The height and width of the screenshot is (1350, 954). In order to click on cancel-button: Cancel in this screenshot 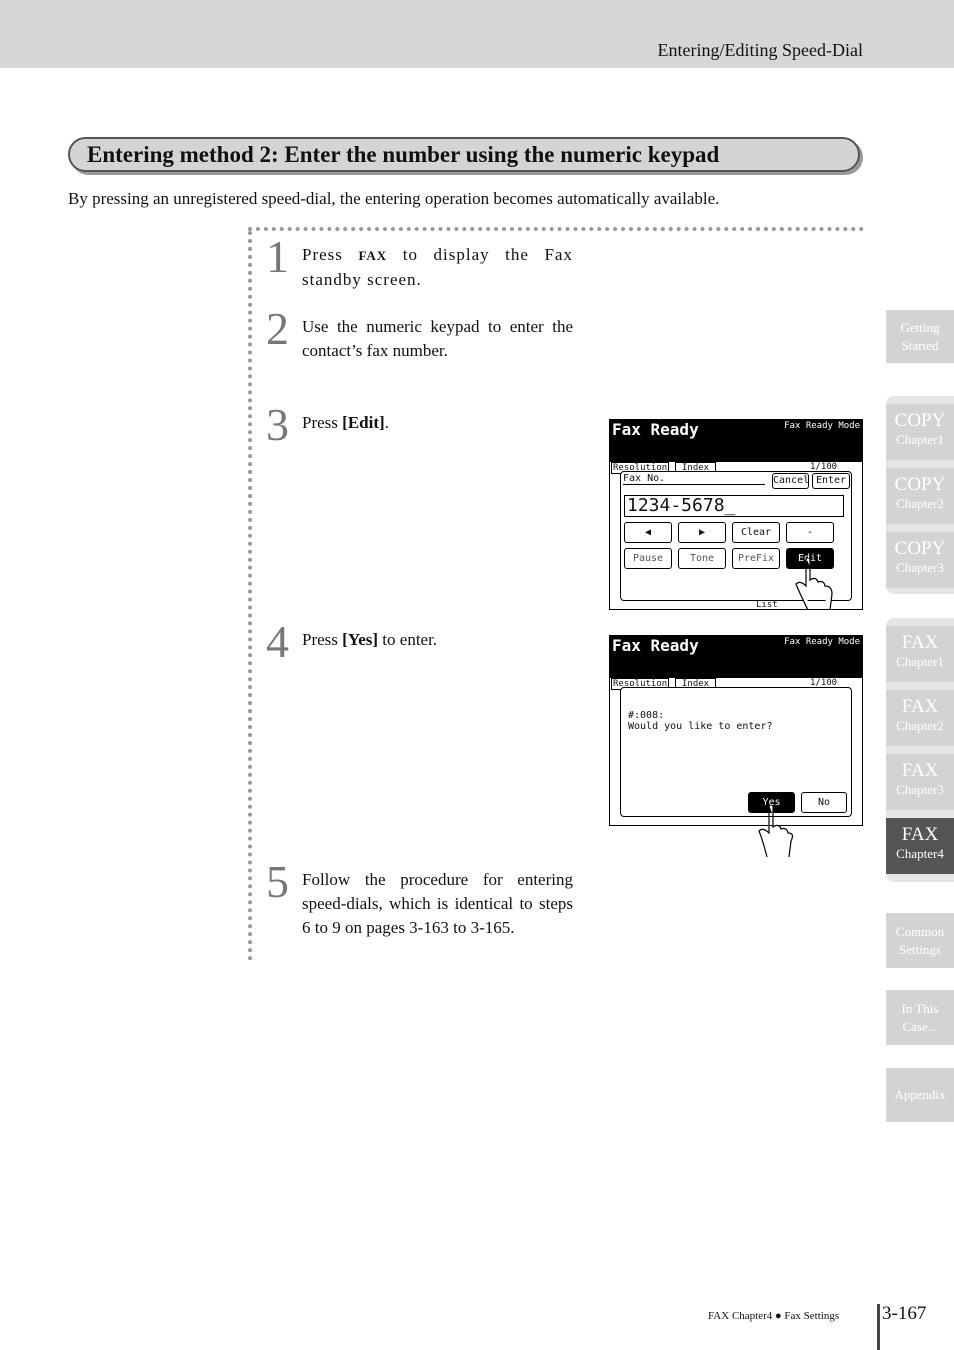, I will do `click(790, 481)`.